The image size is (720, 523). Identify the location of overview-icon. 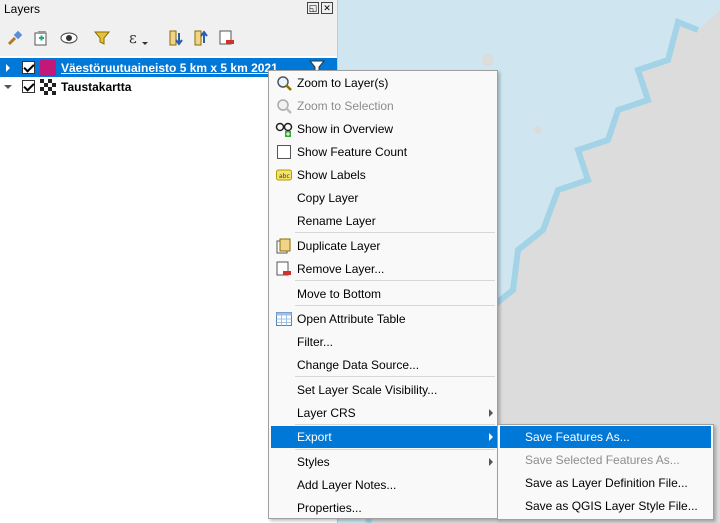
(284, 129).